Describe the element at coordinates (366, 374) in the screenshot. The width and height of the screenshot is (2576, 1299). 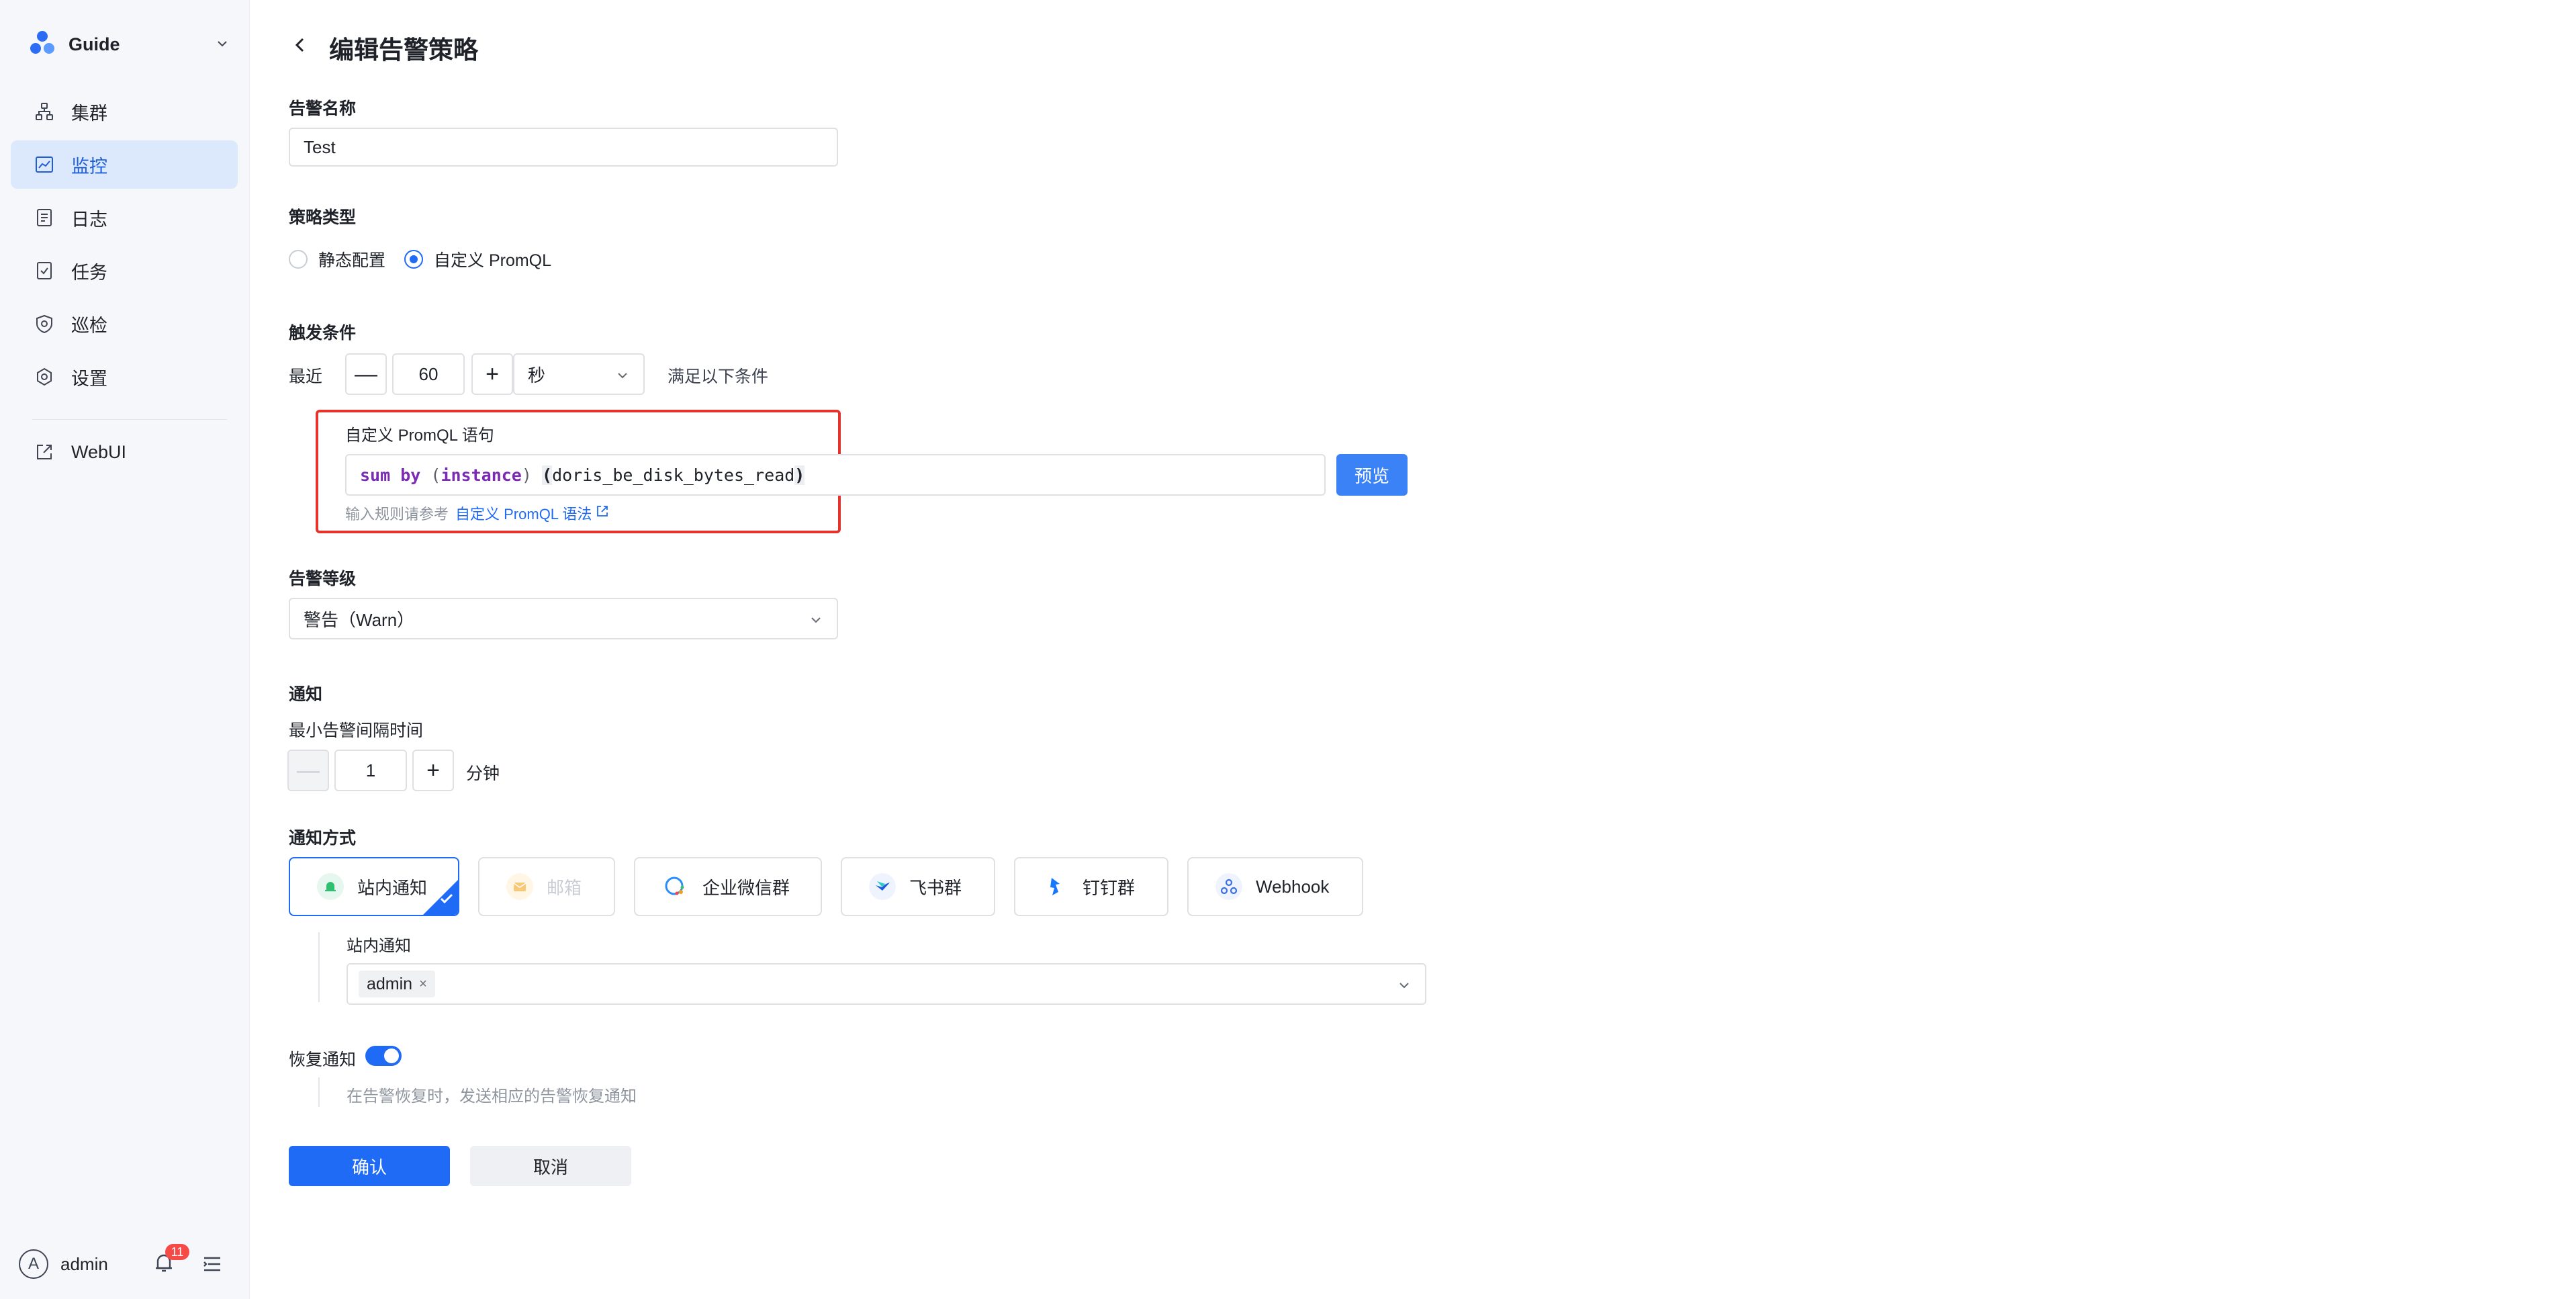
I see `trigger-decrement-button: —` at that location.